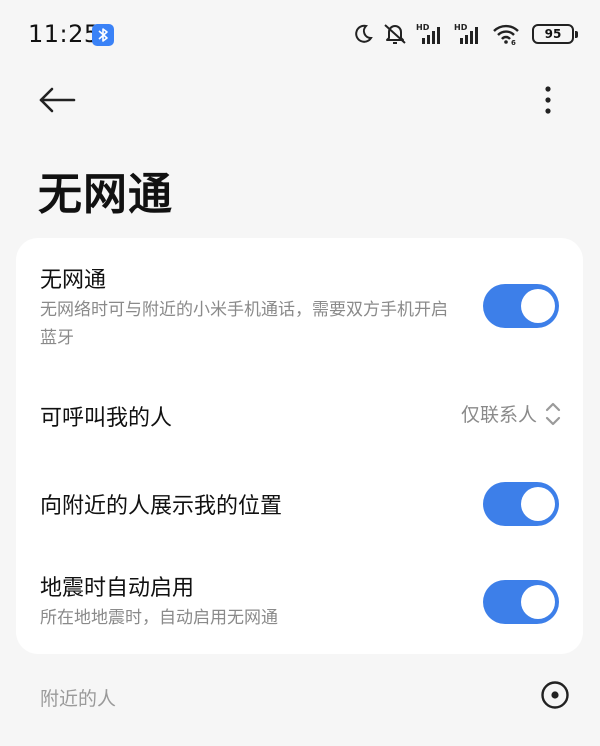  I want to click on who-can-call-selector: 仅联系人, so click(511, 413).